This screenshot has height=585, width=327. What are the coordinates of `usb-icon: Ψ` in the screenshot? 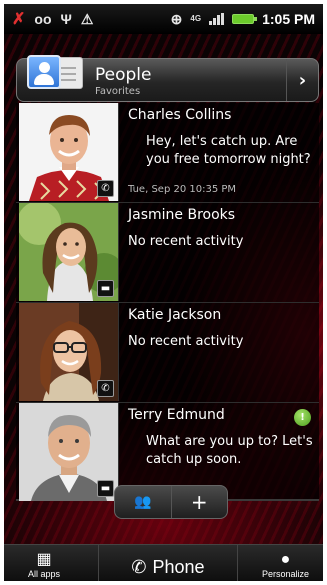 It's located at (66, 19).